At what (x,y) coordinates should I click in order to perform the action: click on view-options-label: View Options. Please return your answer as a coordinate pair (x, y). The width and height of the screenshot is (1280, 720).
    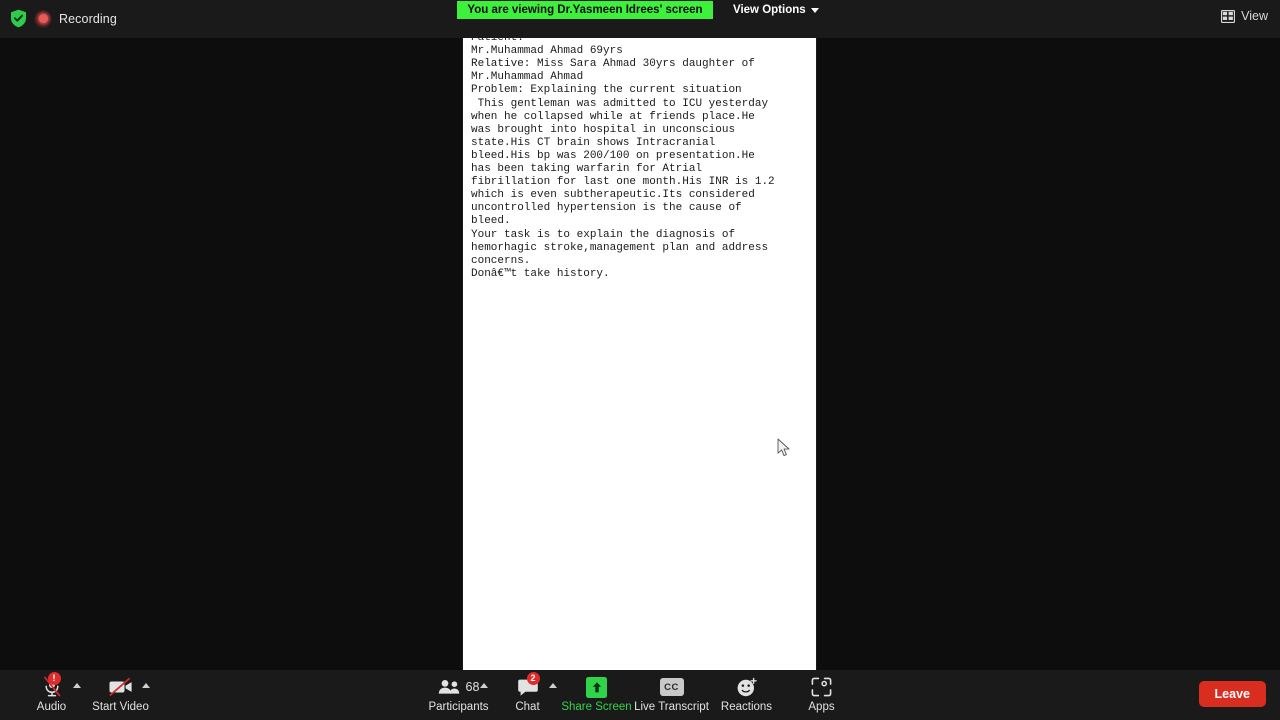
    Looking at the image, I should click on (769, 10).